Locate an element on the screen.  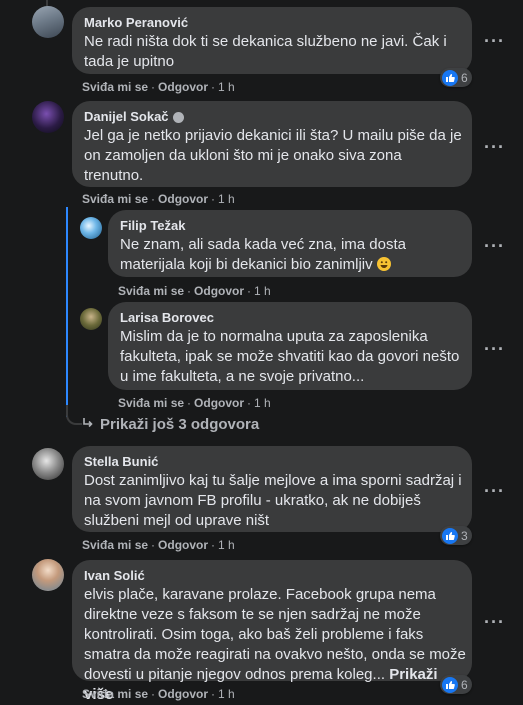
show-more-replies-label: Prikaži još 3 odgovora is located at coordinates (180, 424).